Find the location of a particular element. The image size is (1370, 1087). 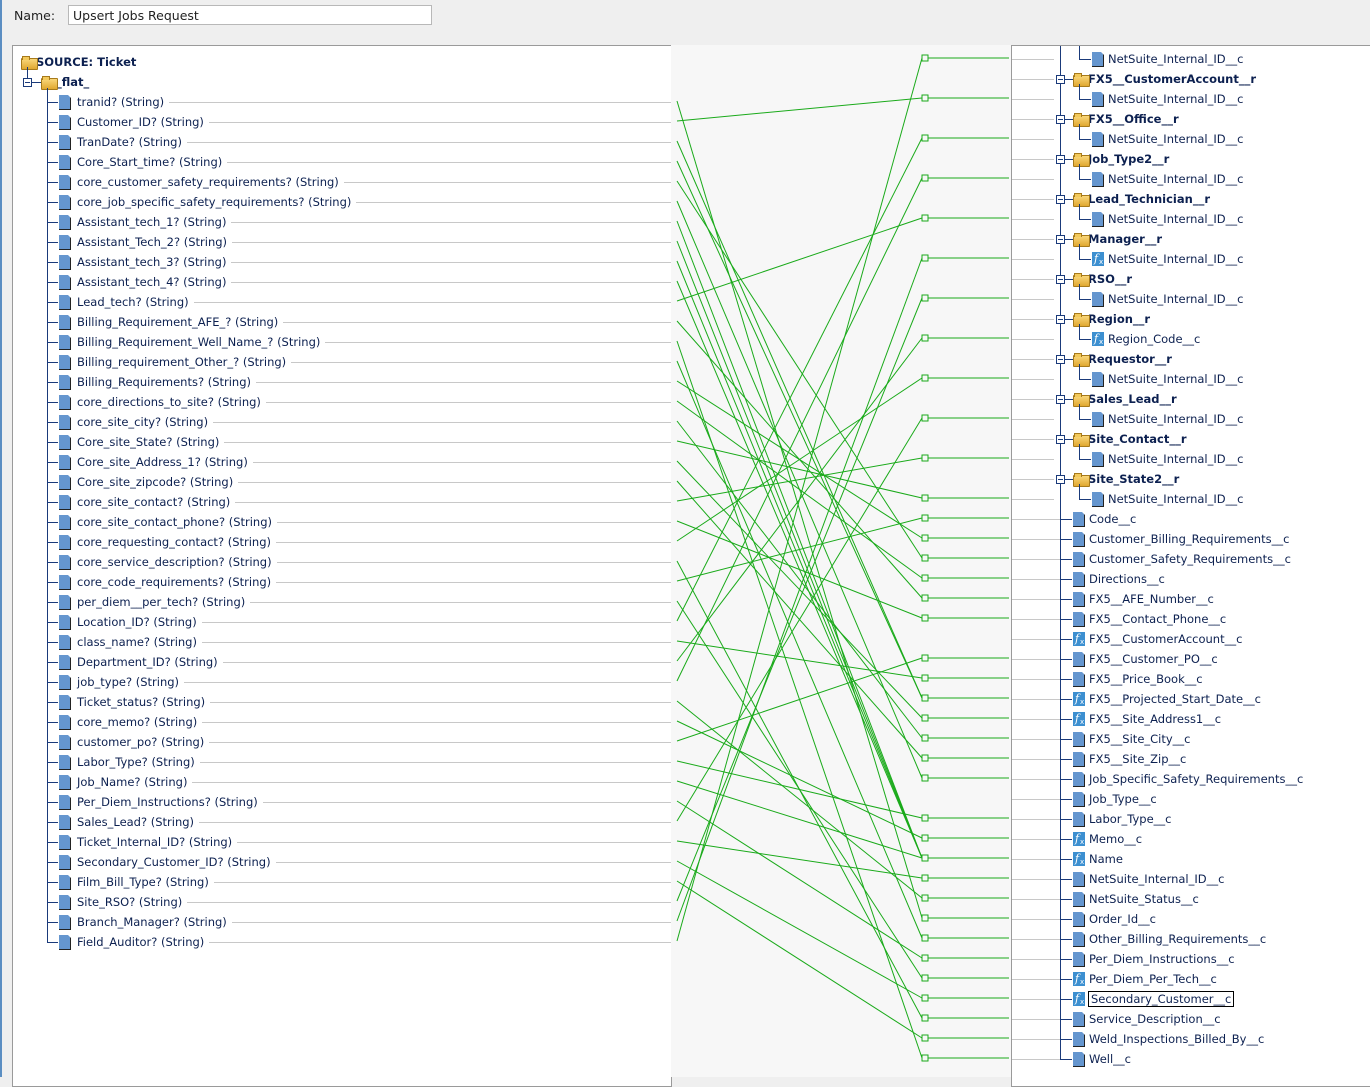

source-field: core_code_requirements? (String) is located at coordinates (164, 582).